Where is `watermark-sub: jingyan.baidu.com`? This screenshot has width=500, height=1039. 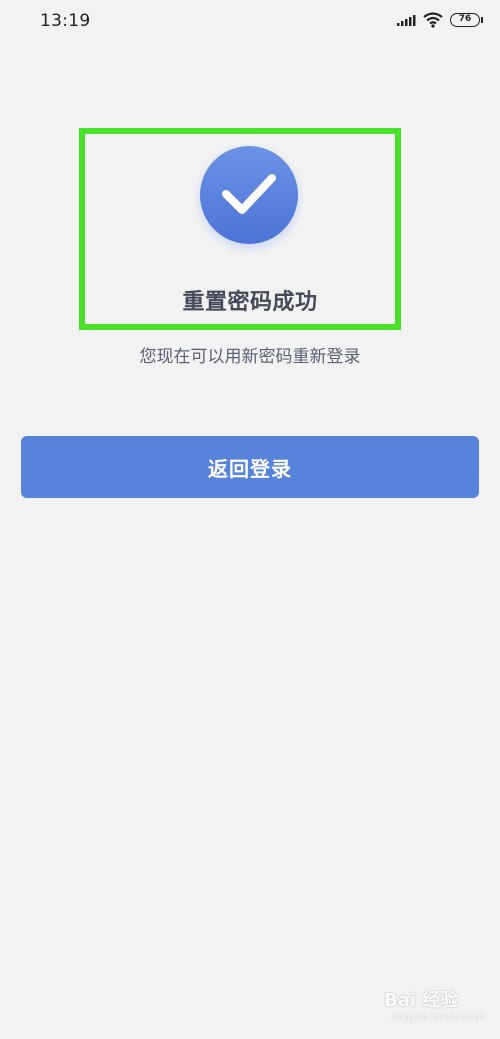
watermark-sub: jingyan.baidu.com is located at coordinates (438, 1017).